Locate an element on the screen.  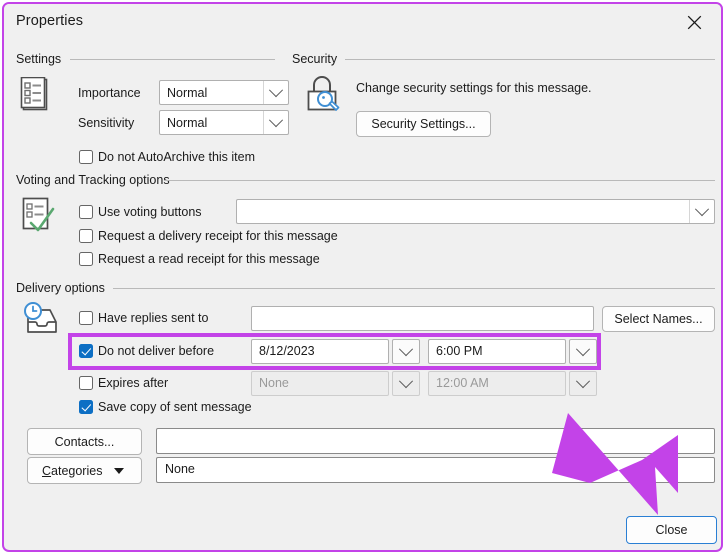
caret-down-icon is located at coordinates (119, 470).